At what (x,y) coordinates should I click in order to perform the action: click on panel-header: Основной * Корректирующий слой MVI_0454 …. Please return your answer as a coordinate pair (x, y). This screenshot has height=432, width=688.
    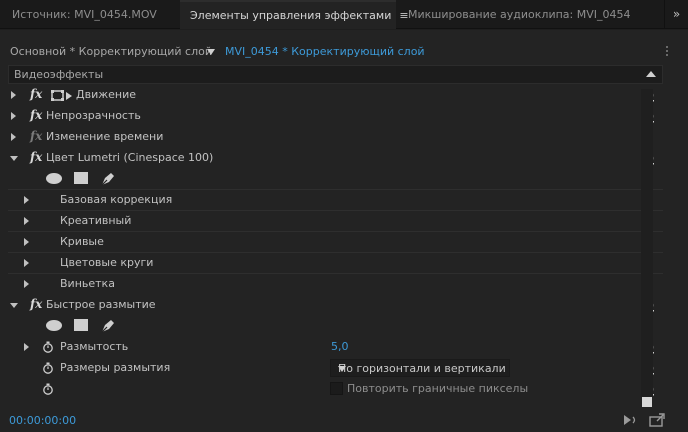
    Looking at the image, I should click on (344, 52).